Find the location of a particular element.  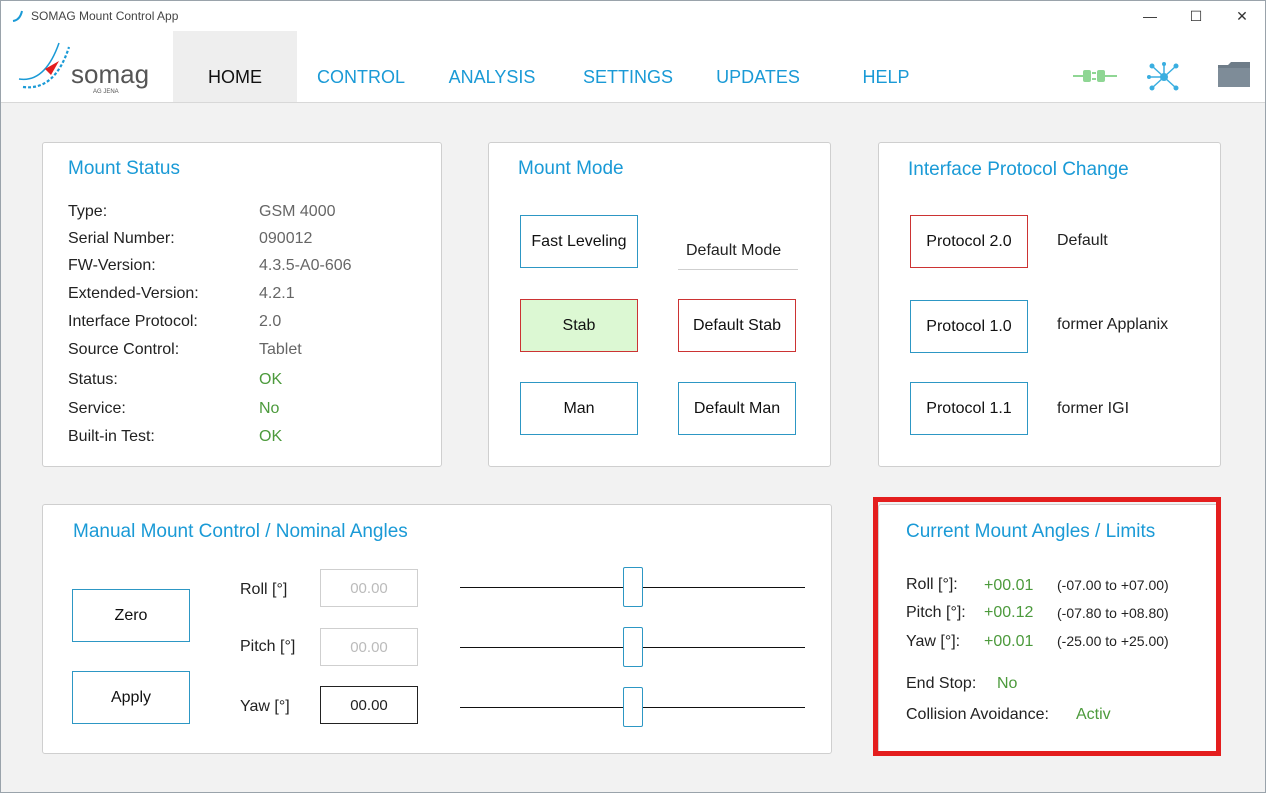

svg-text: somag is located at coordinates (110, 74).